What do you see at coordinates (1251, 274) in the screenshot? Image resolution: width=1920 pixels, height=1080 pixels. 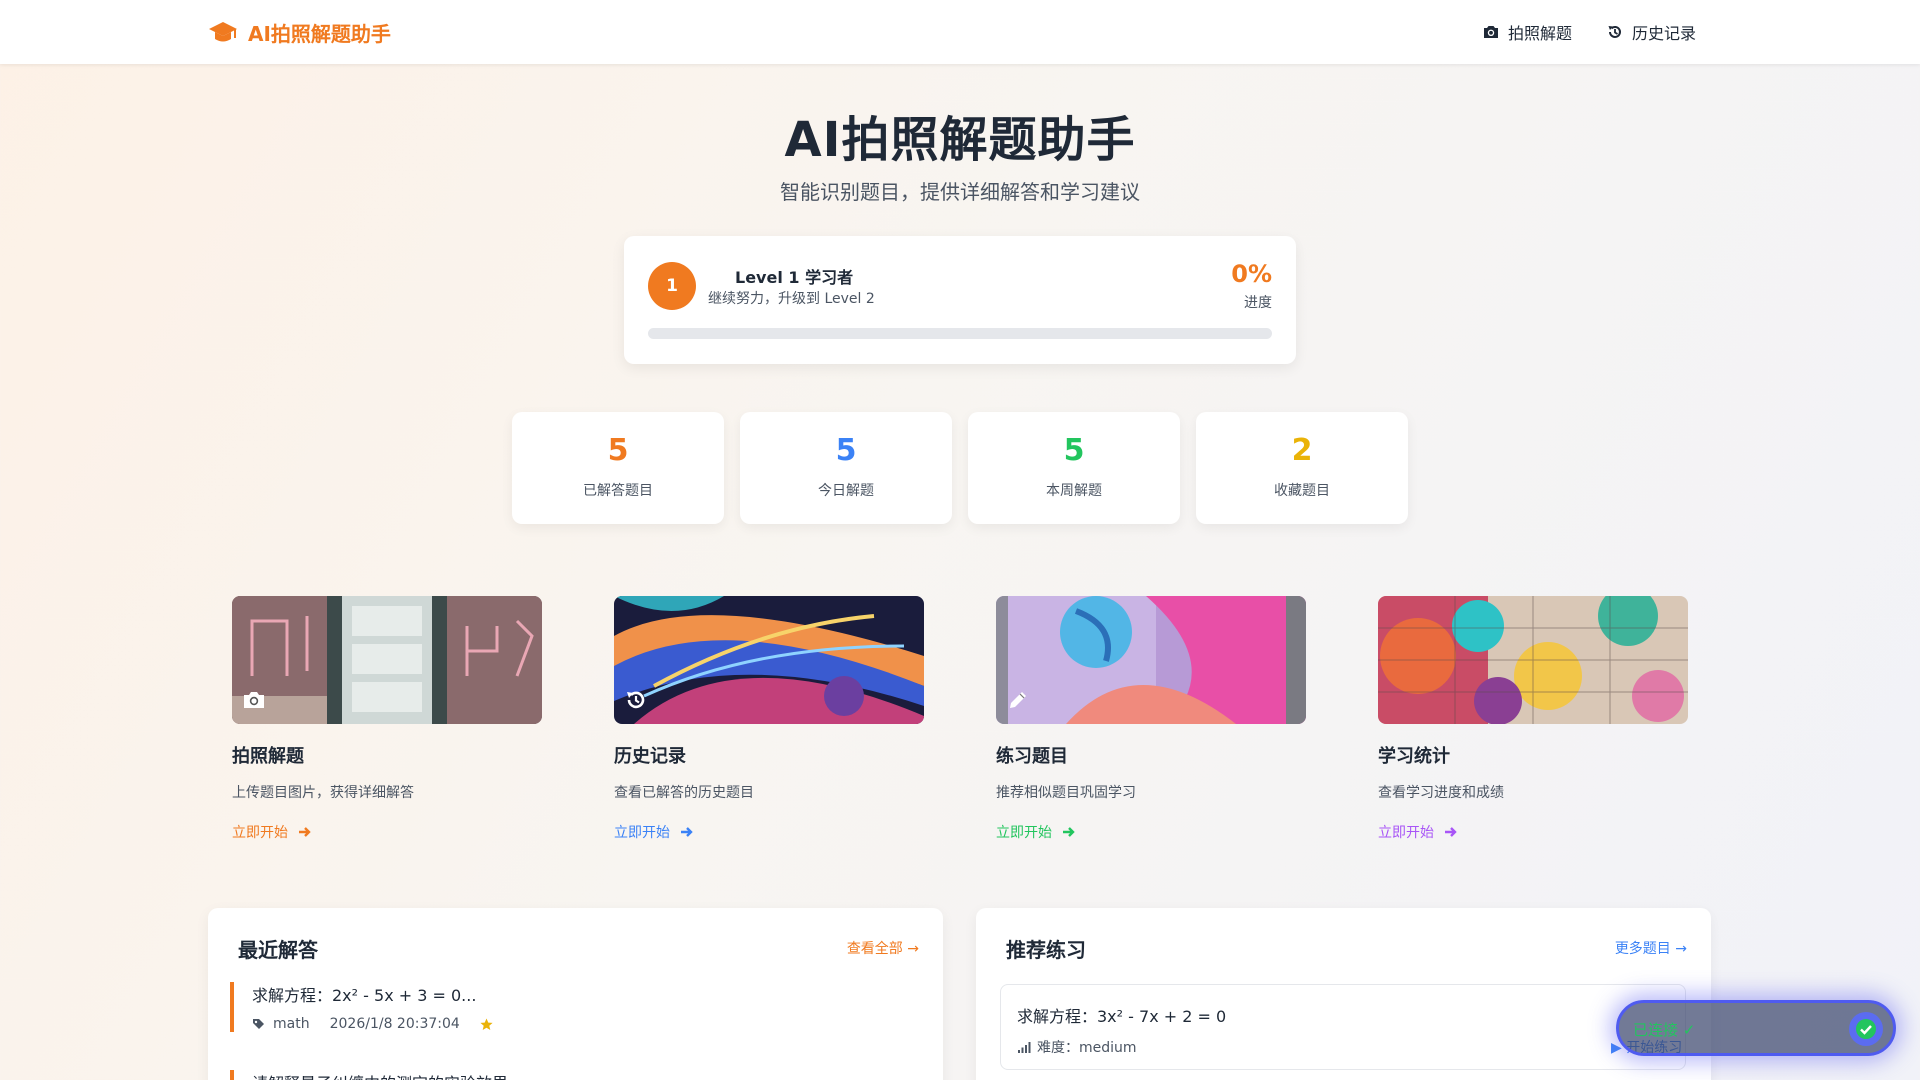 I see `level-percent: 0%` at bounding box center [1251, 274].